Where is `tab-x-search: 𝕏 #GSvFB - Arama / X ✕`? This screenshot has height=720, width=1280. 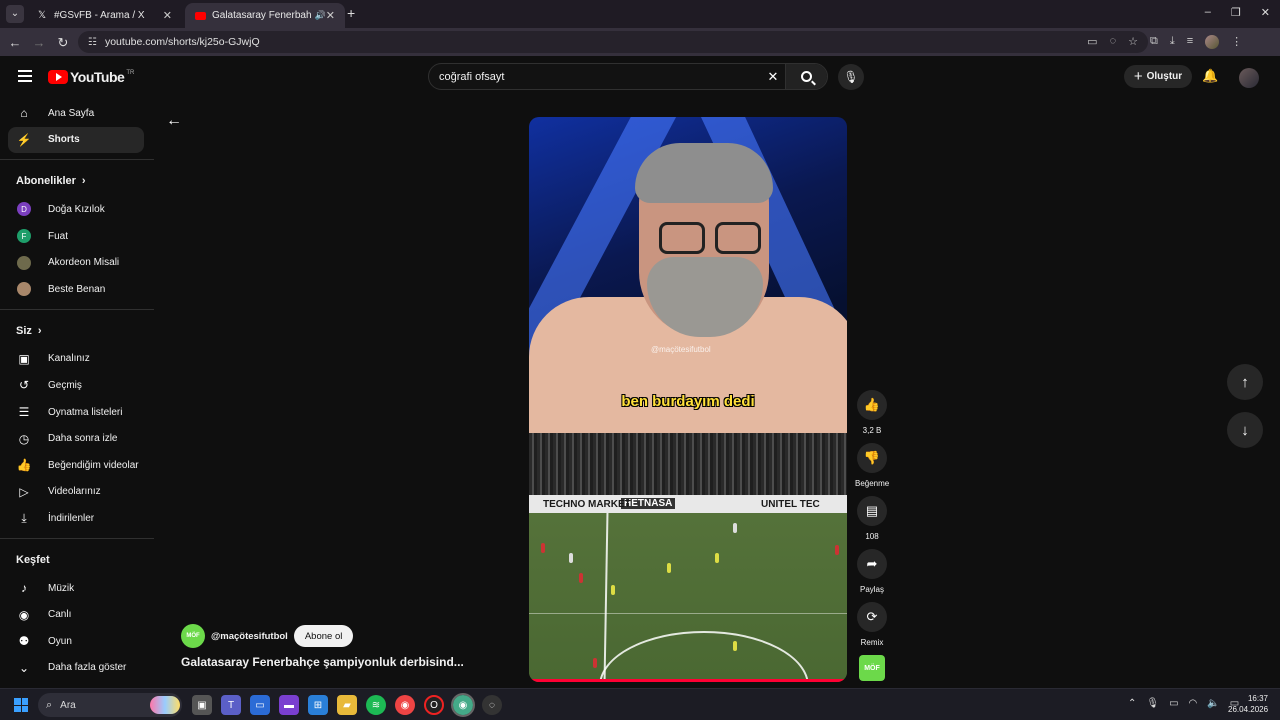
tab-x-search: 𝕏 #GSvFB - Arama / X ✕ is located at coordinates (104, 15).